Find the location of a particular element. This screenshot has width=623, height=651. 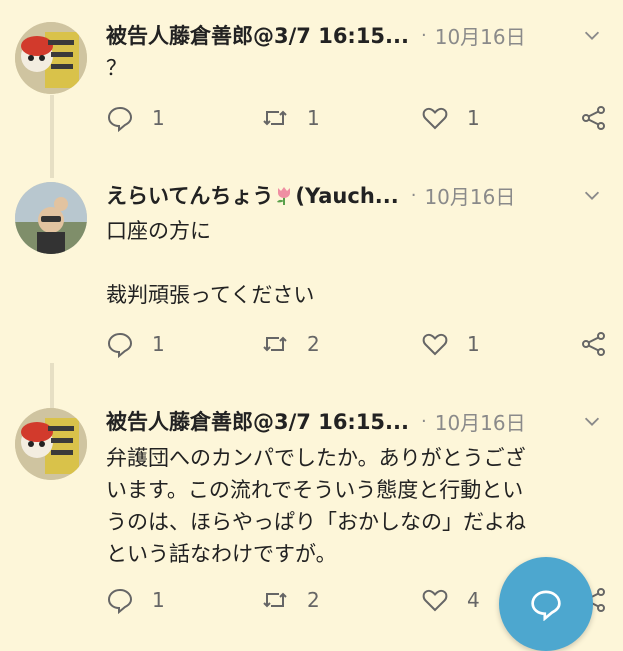

tweet-header: えらいてんちょう (Yauch... · 10月16日 is located at coordinates (354, 195).